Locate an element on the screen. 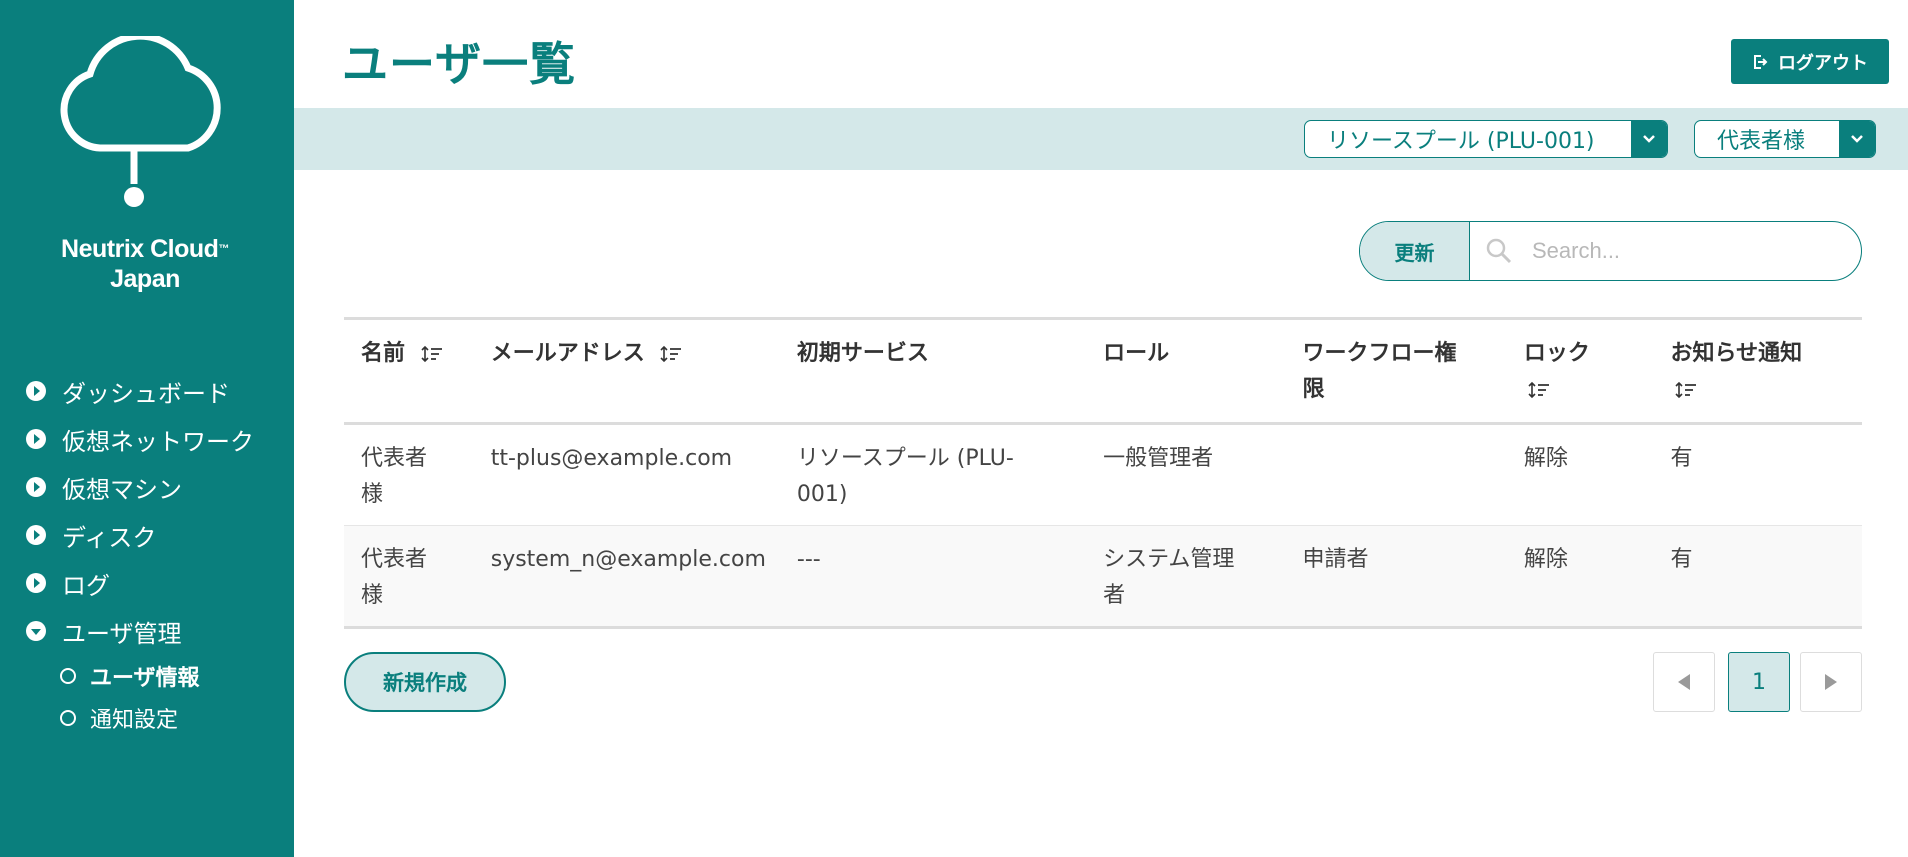 The image size is (1908, 857). resource-pool-value: リソースプール (PLU-001) is located at coordinates (1461, 141).